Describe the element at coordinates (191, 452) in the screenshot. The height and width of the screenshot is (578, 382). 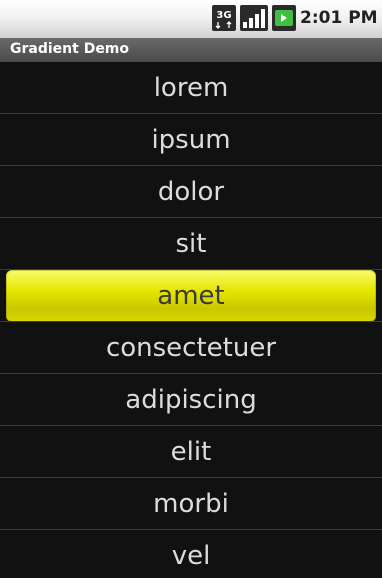
I see `list-item: elit` at that location.